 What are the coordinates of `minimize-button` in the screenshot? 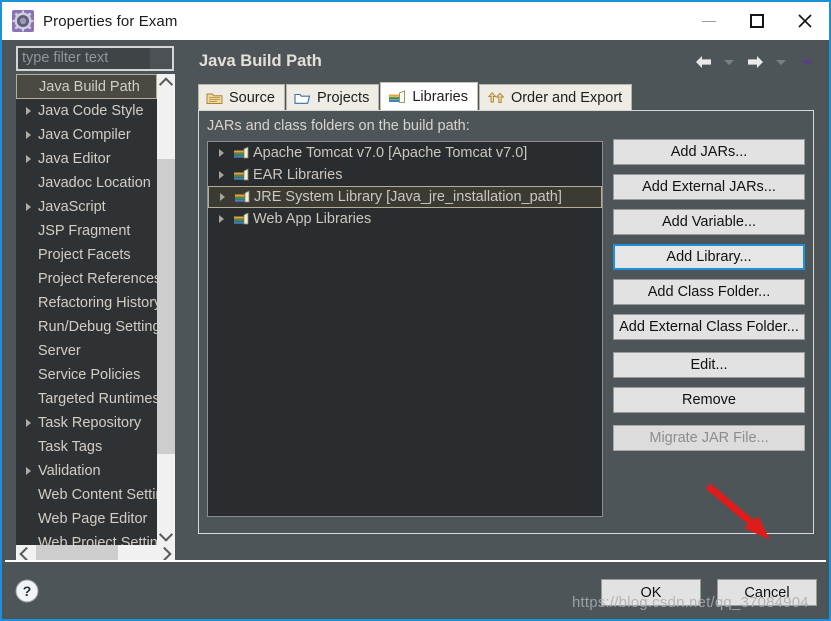 It's located at (709, 21).